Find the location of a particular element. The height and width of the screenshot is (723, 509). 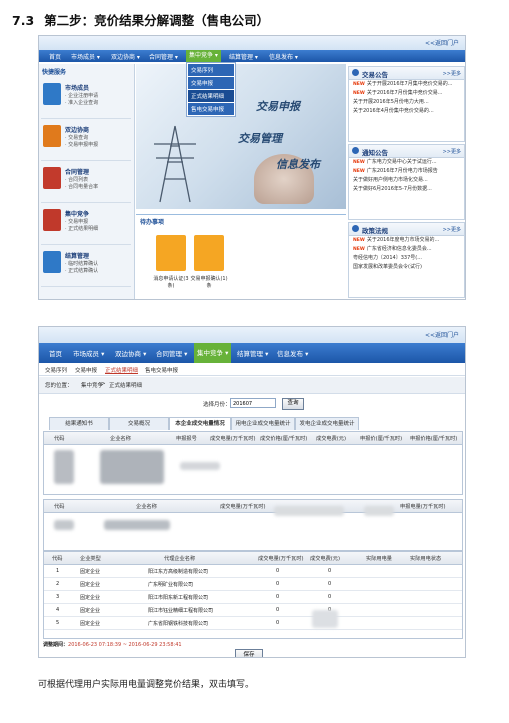

quick-item-bilateral: 双边协商 · 交易查询 · 交易申报申报 is located at coordinates (86, 140).